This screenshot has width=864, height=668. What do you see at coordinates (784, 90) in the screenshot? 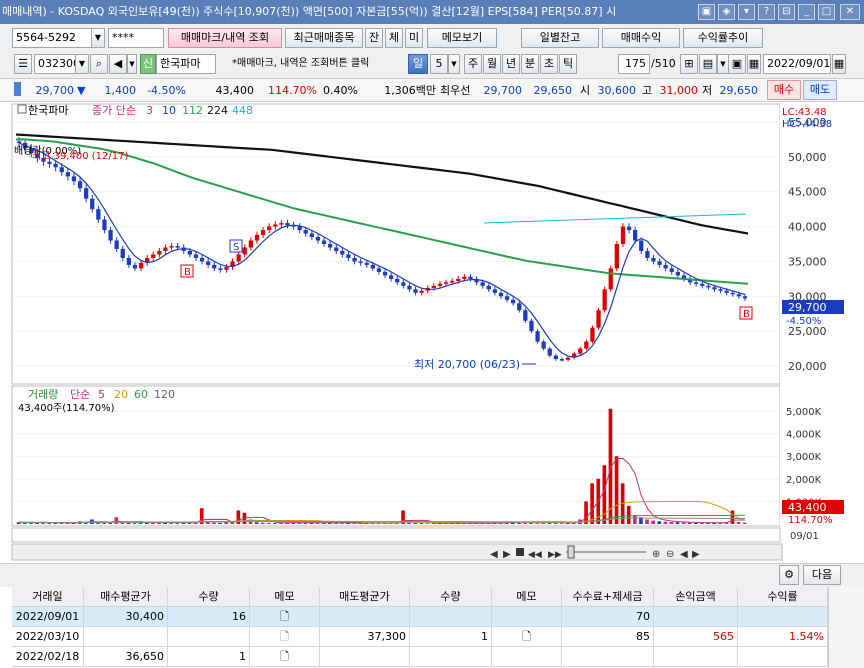
I see `buy-button: 매수` at bounding box center [784, 90].